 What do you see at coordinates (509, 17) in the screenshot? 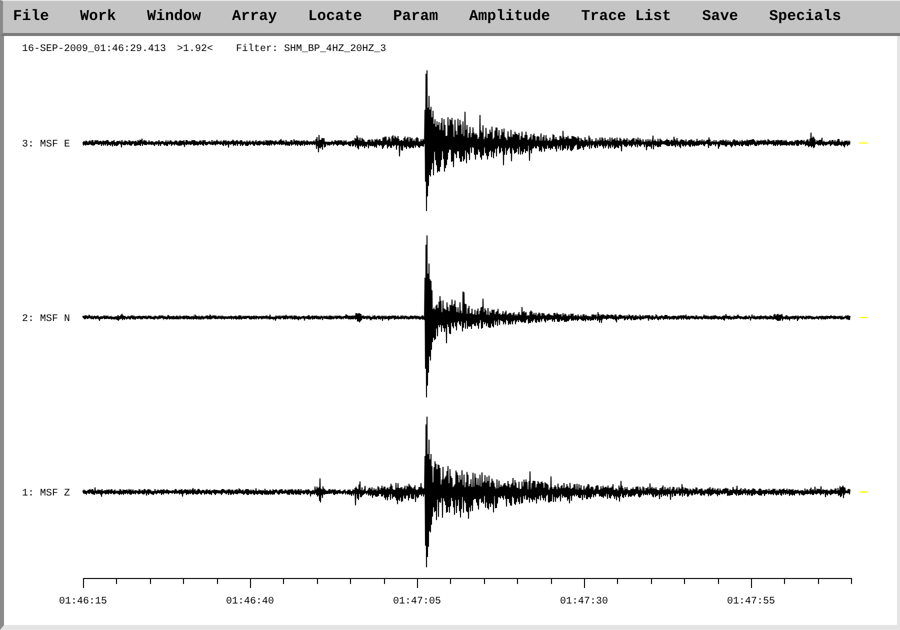
I see `menu-item: Amplitude` at bounding box center [509, 17].